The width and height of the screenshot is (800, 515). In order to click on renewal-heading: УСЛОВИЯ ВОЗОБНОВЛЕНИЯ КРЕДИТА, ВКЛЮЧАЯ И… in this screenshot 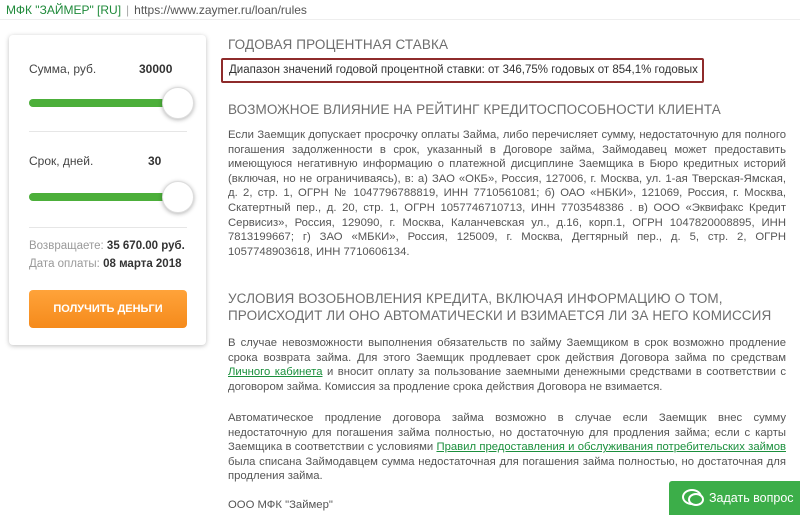, I will do `click(500, 307)`.